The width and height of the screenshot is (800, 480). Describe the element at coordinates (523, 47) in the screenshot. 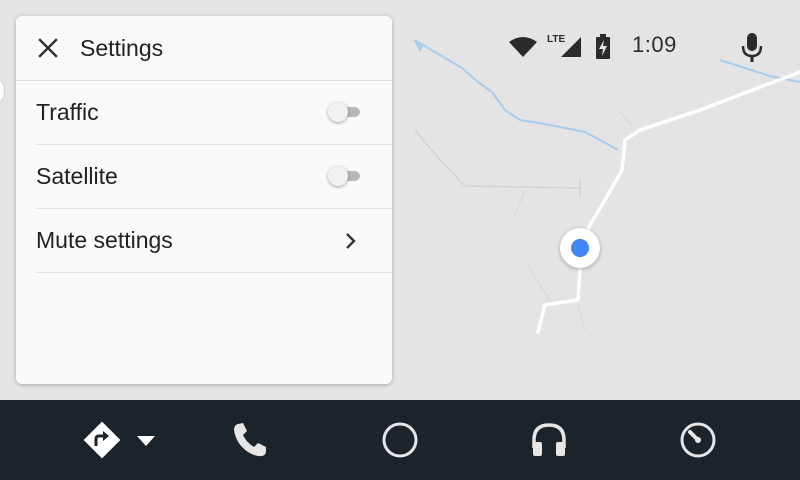

I see `wifi-icon` at that location.